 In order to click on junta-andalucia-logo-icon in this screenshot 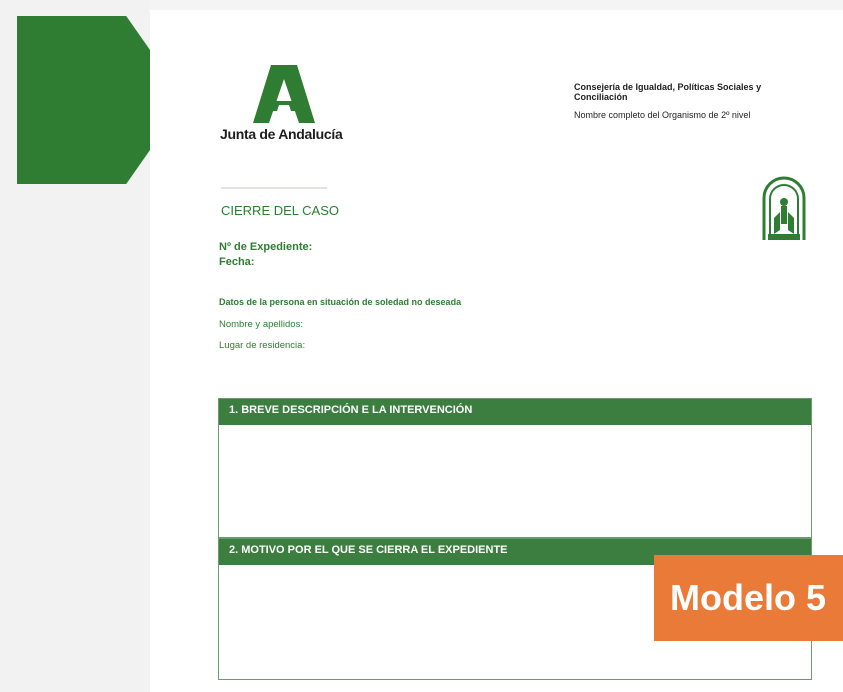, I will do `click(284, 94)`.